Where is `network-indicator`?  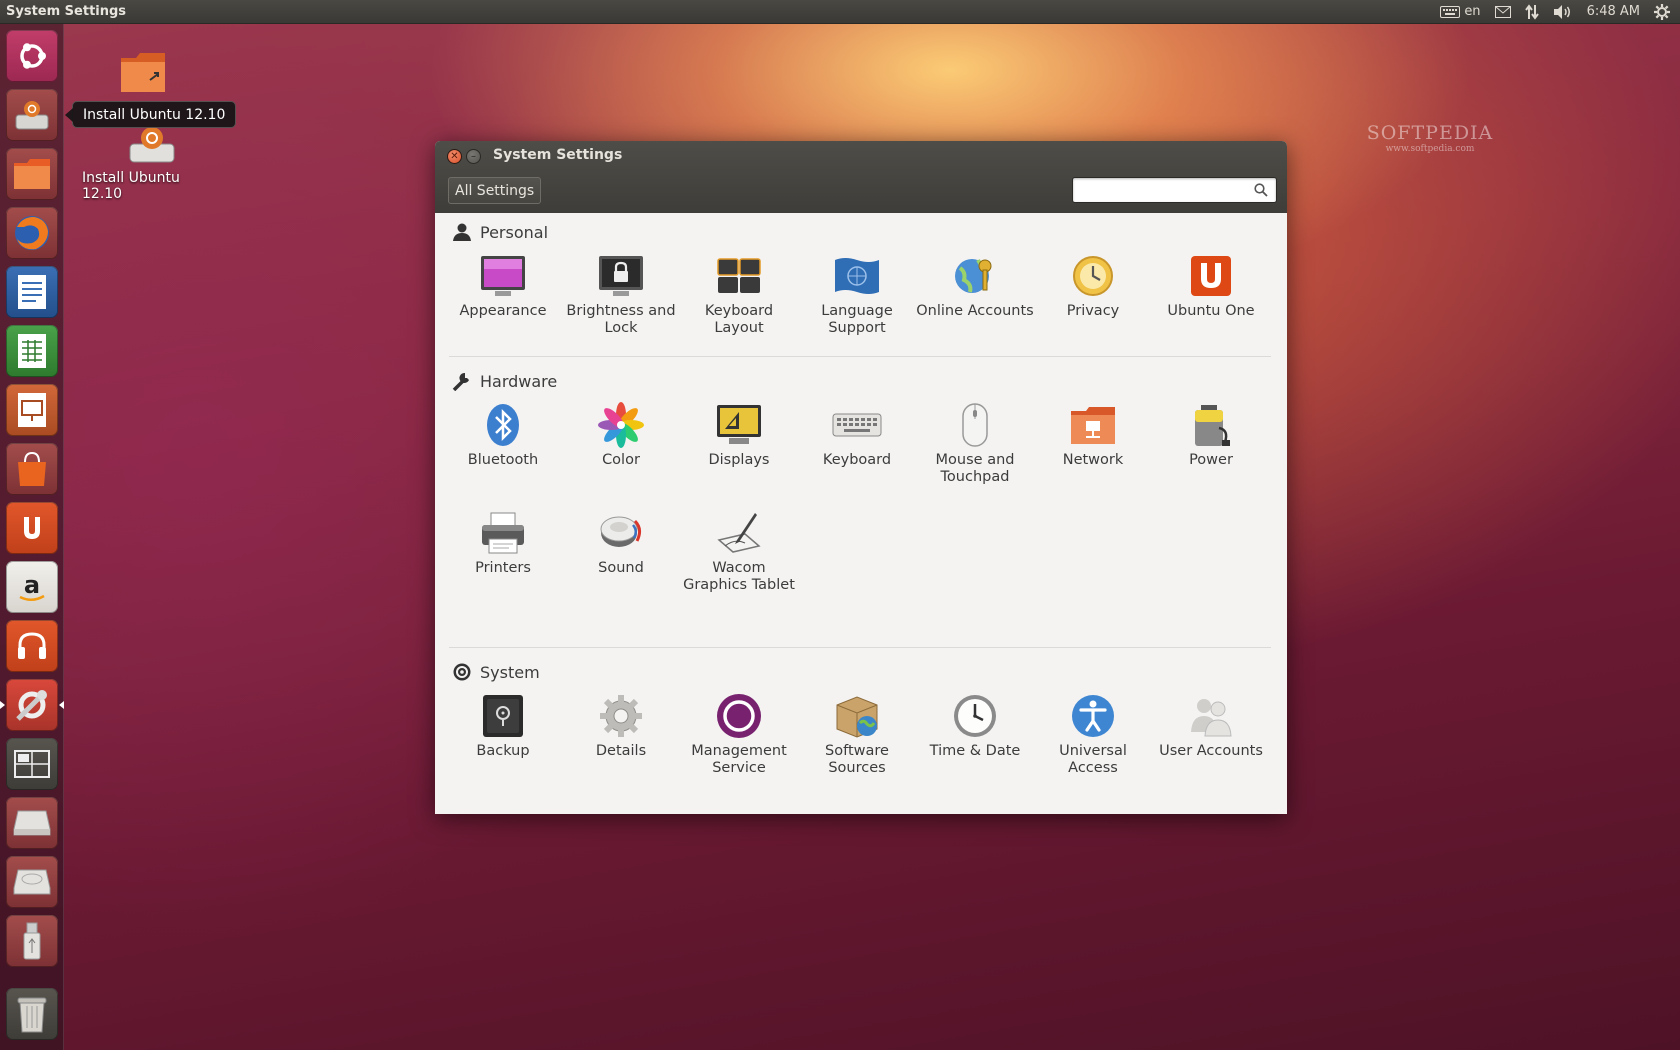
network-indicator is located at coordinates (1531, 11).